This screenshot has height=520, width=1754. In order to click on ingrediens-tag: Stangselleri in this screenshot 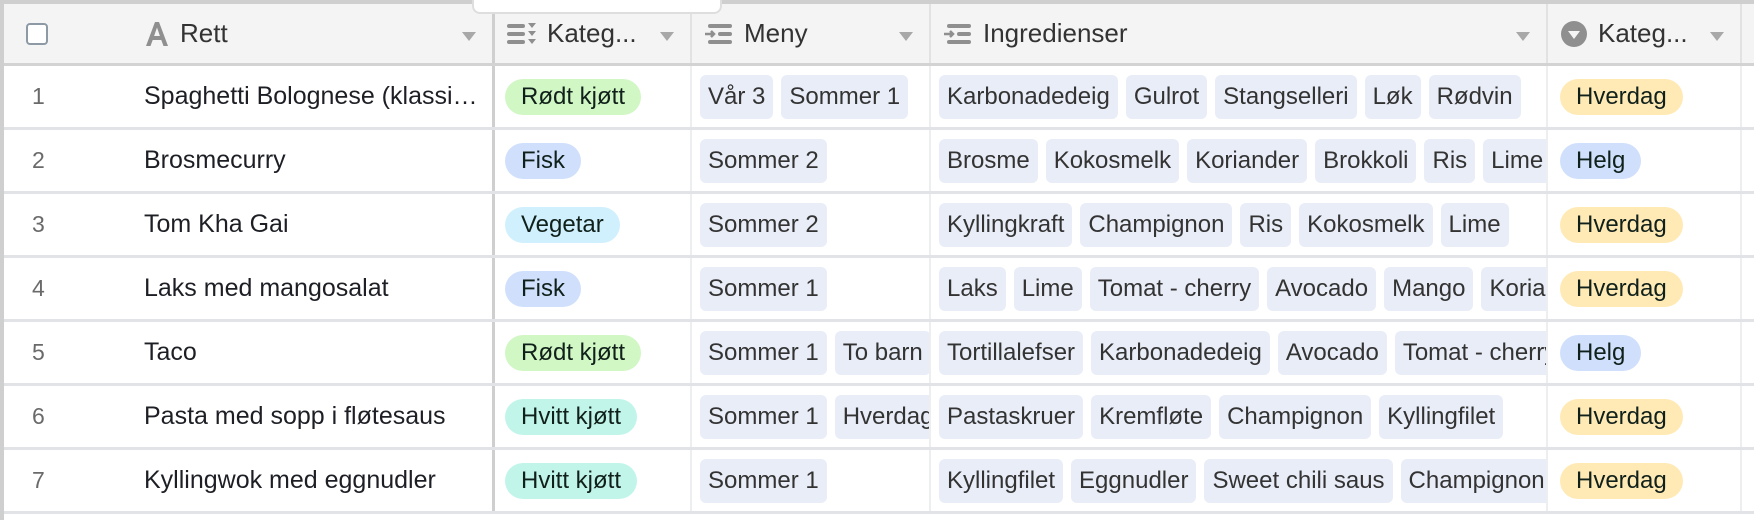, I will do `click(1286, 96)`.